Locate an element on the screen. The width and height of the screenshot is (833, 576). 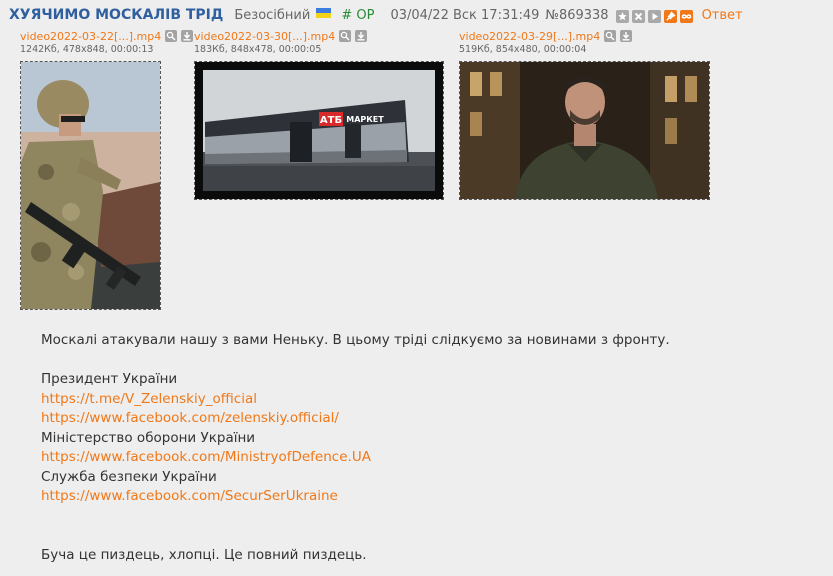
file-name-link: video2022-03-29[...].mp4 is located at coordinates (529, 36).